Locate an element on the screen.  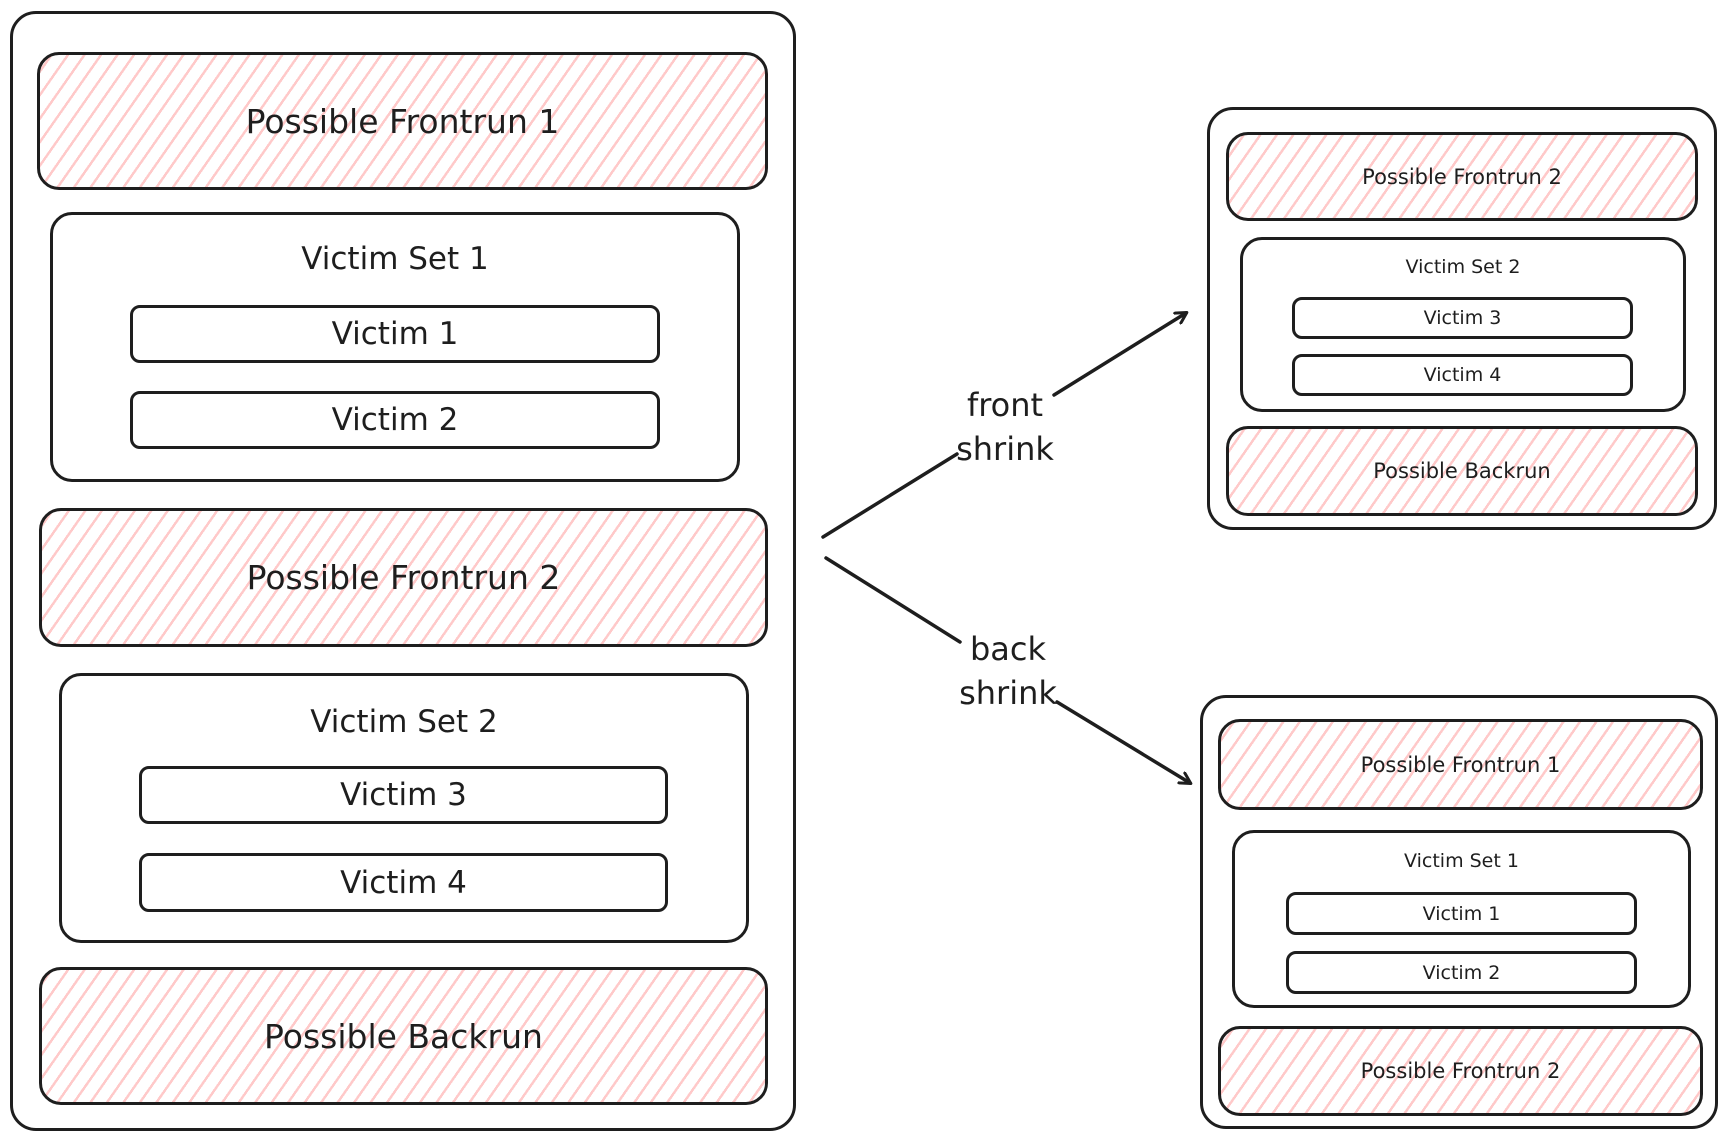
front-shrink-label-line2: shrink is located at coordinates (1005, 449).